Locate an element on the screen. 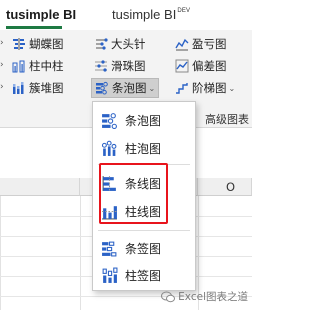 Image resolution: width=320 pixels, height=310 pixels. slider-bead-chart-button: 滑珠图 is located at coordinates (120, 66).